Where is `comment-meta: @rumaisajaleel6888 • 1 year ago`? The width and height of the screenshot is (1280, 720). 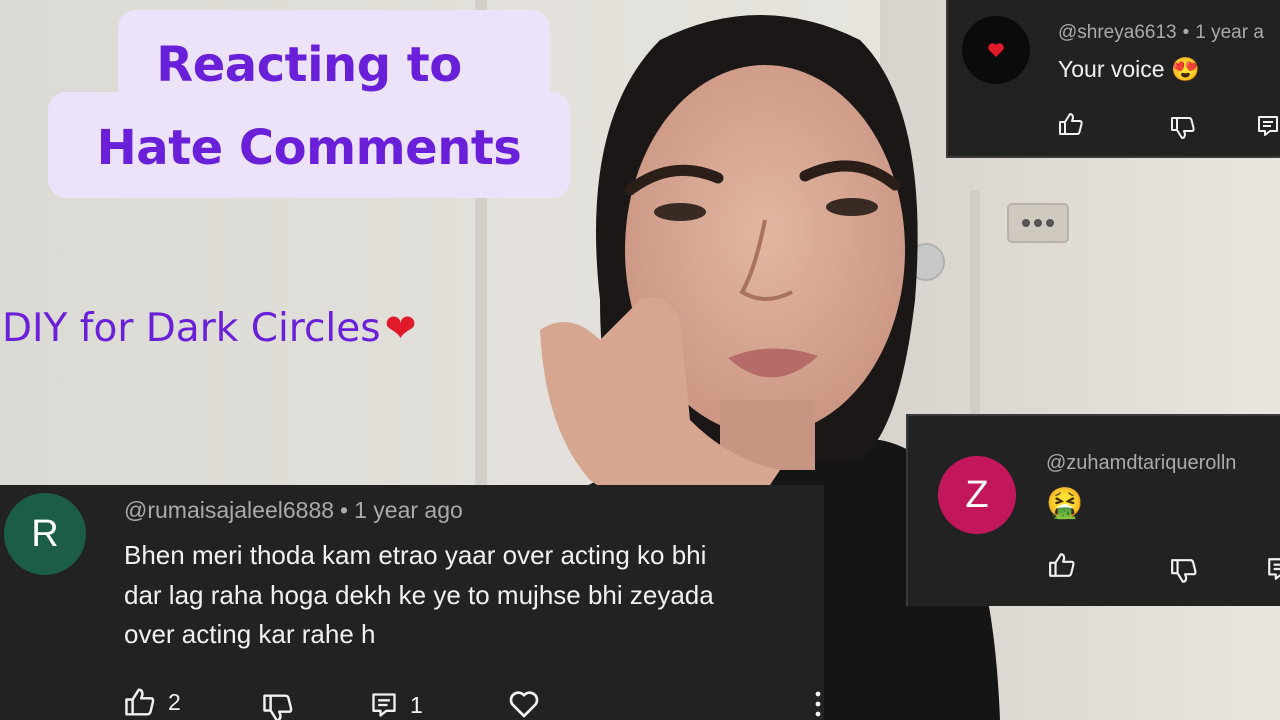
comment-meta: @rumaisajaleel6888 • 1 year ago is located at coordinates (293, 510).